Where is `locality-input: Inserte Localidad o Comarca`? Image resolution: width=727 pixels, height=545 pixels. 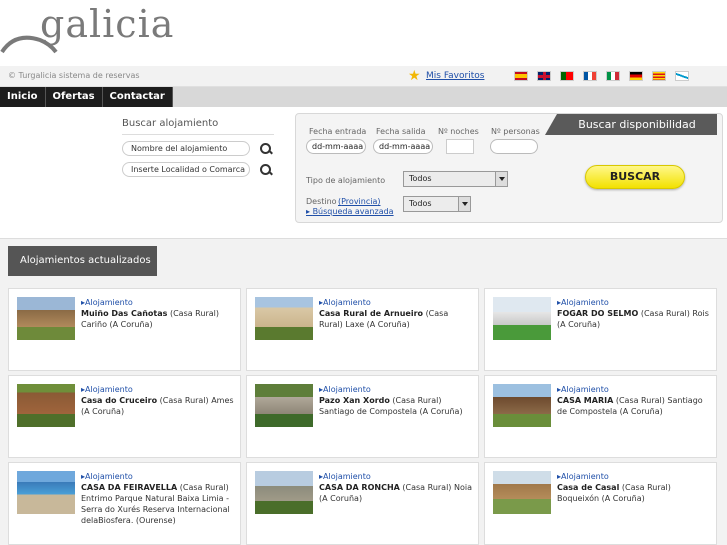 locality-input: Inserte Localidad o Comarca is located at coordinates (186, 169).